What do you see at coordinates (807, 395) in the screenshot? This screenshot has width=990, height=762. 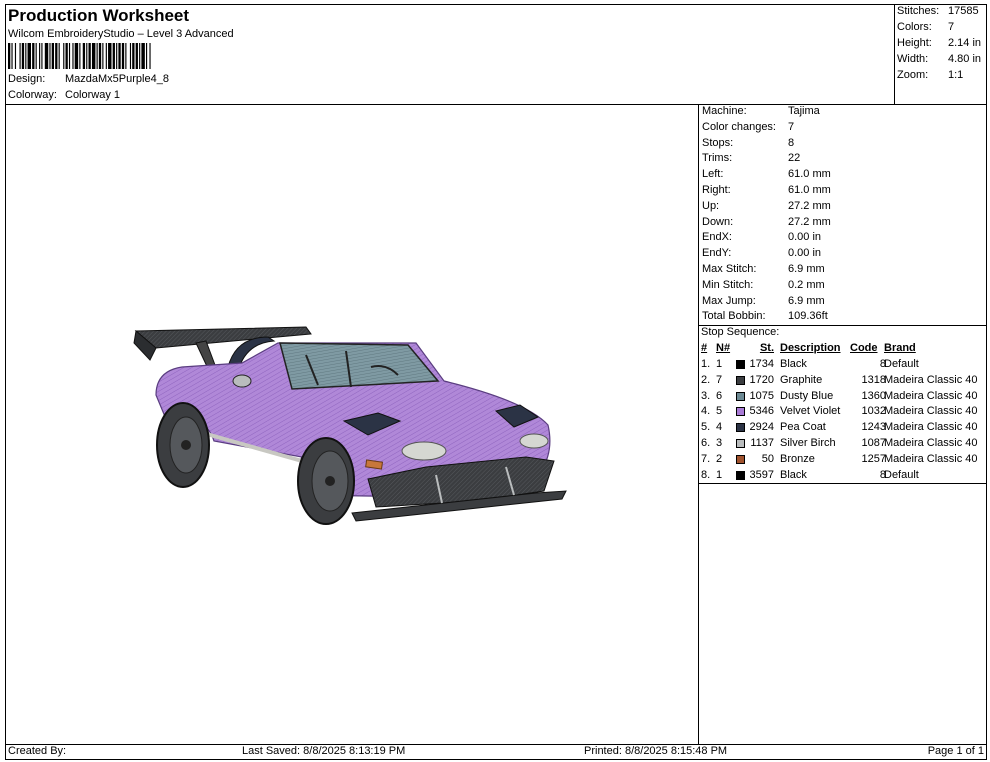 I see `sequence-description: Dusty Blue` at bounding box center [807, 395].